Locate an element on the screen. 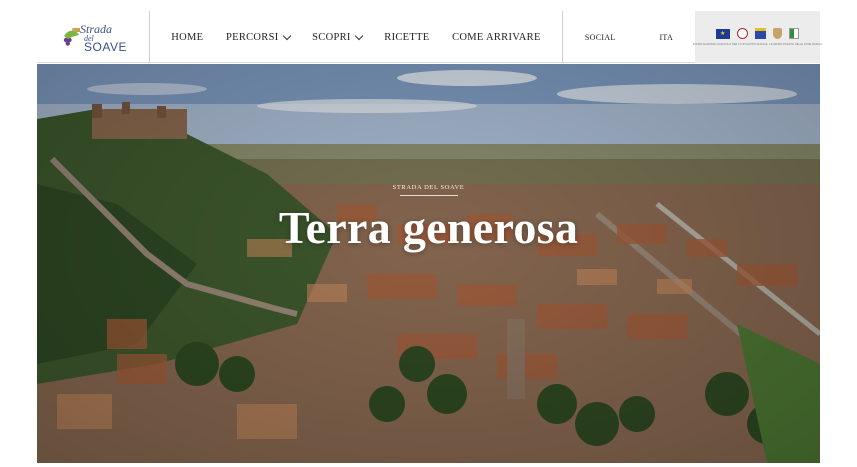 The width and height of the screenshot is (857, 467). crest-icon is located at coordinates (777, 33).